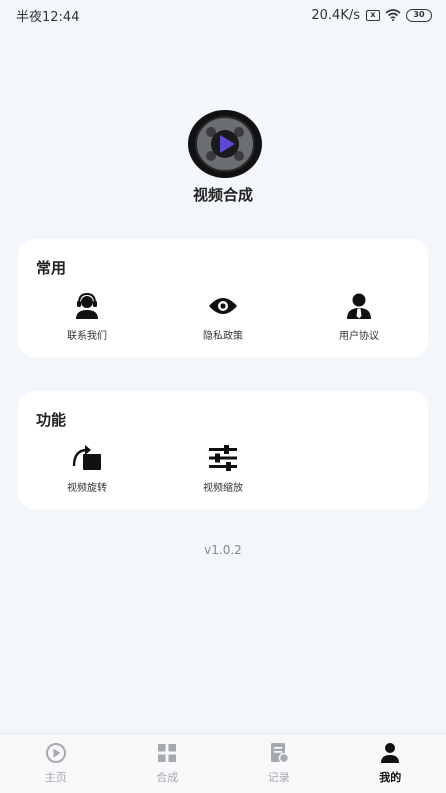  I want to click on app-logo, so click(225, 144).